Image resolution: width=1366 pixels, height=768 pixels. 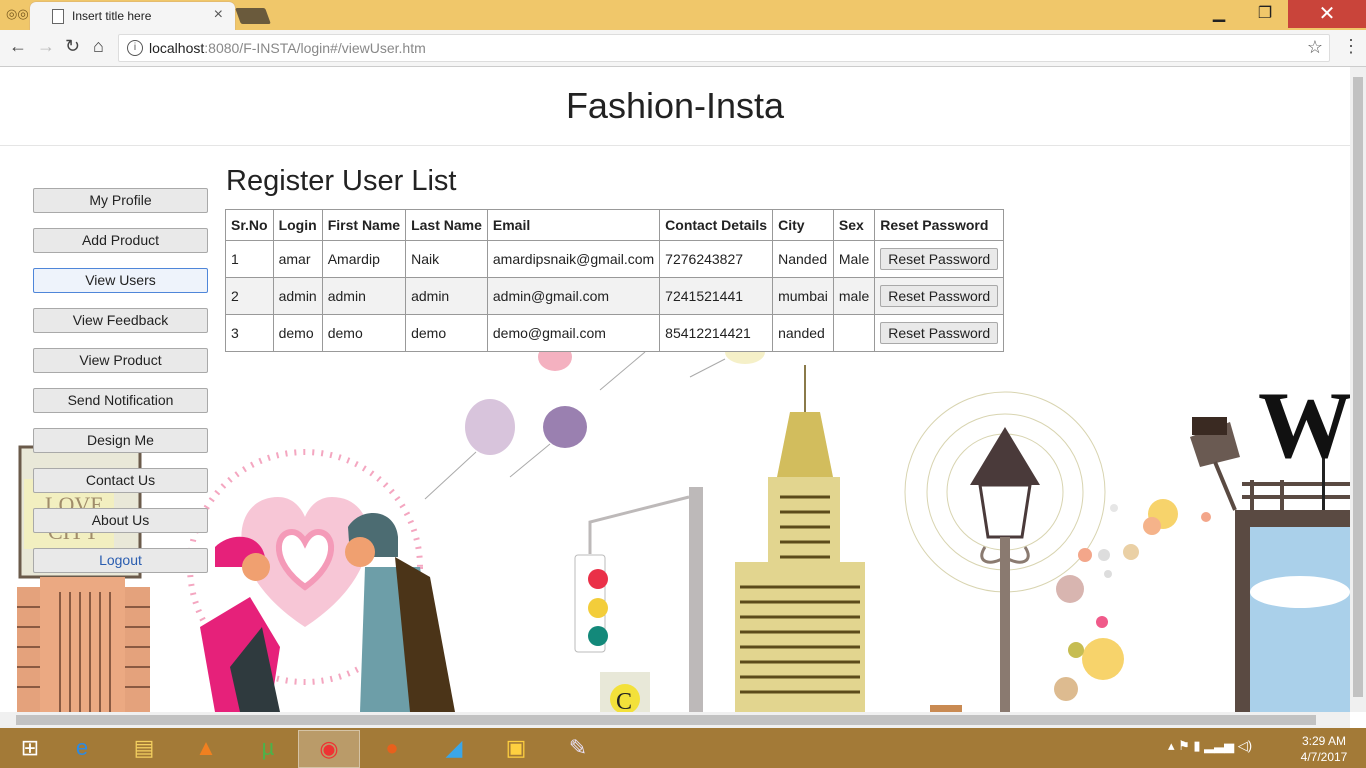 What do you see at coordinates (446, 333) in the screenshot?
I see `cell-last-name: demo` at bounding box center [446, 333].